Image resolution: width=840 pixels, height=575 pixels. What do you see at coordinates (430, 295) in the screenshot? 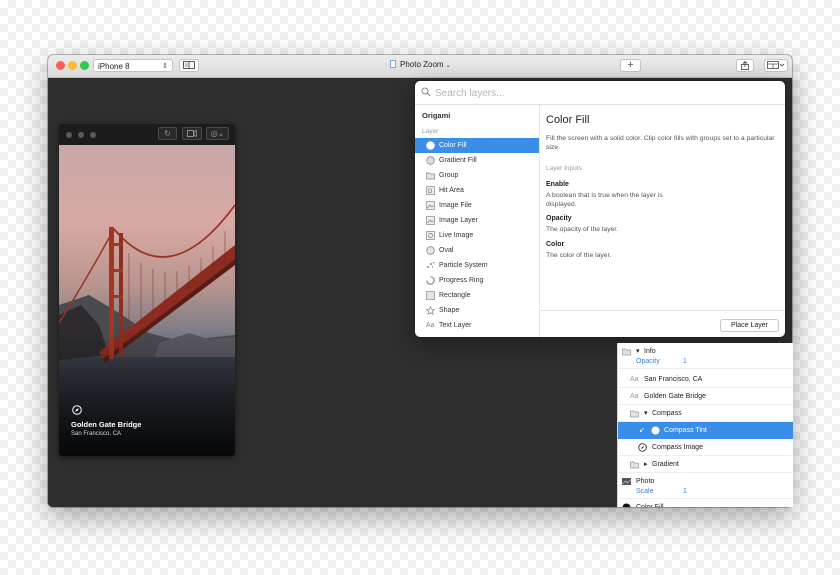
I see `rectangle-icon` at bounding box center [430, 295].